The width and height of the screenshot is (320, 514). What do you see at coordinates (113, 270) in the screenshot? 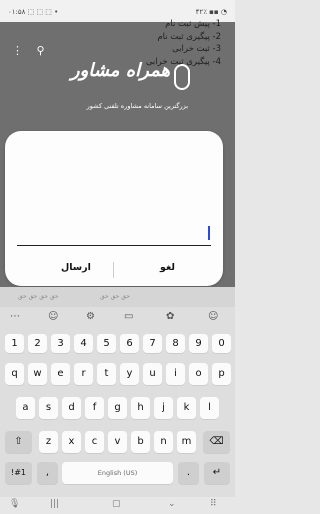
I see `button-divider` at bounding box center [113, 270].